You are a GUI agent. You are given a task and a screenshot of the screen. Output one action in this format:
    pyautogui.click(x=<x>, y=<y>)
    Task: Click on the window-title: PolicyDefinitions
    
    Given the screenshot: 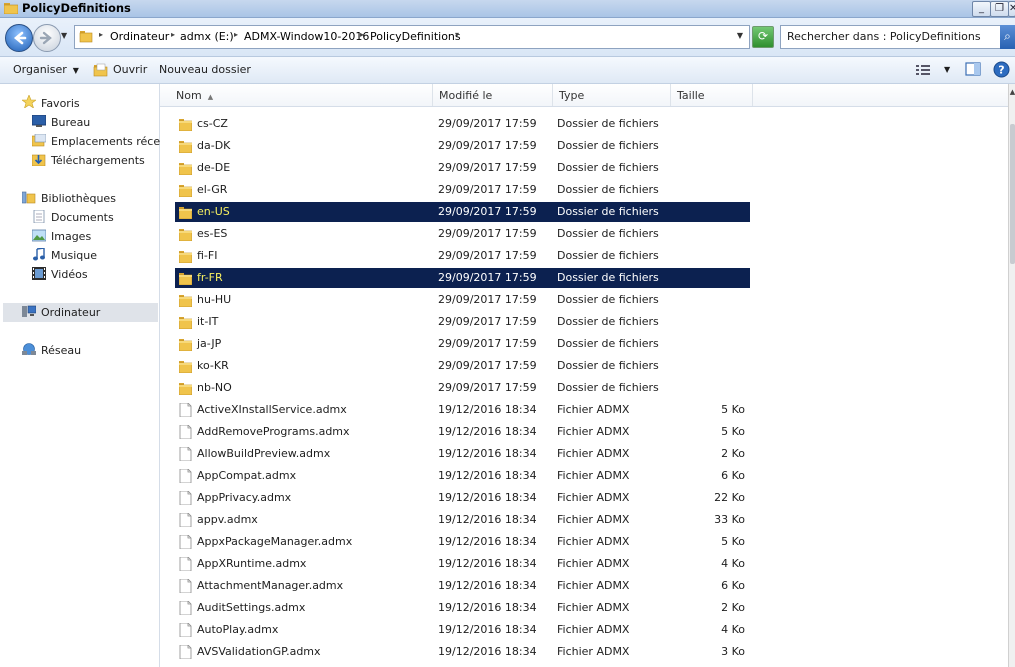 What is the action you would take?
    pyautogui.click(x=76, y=8)
    